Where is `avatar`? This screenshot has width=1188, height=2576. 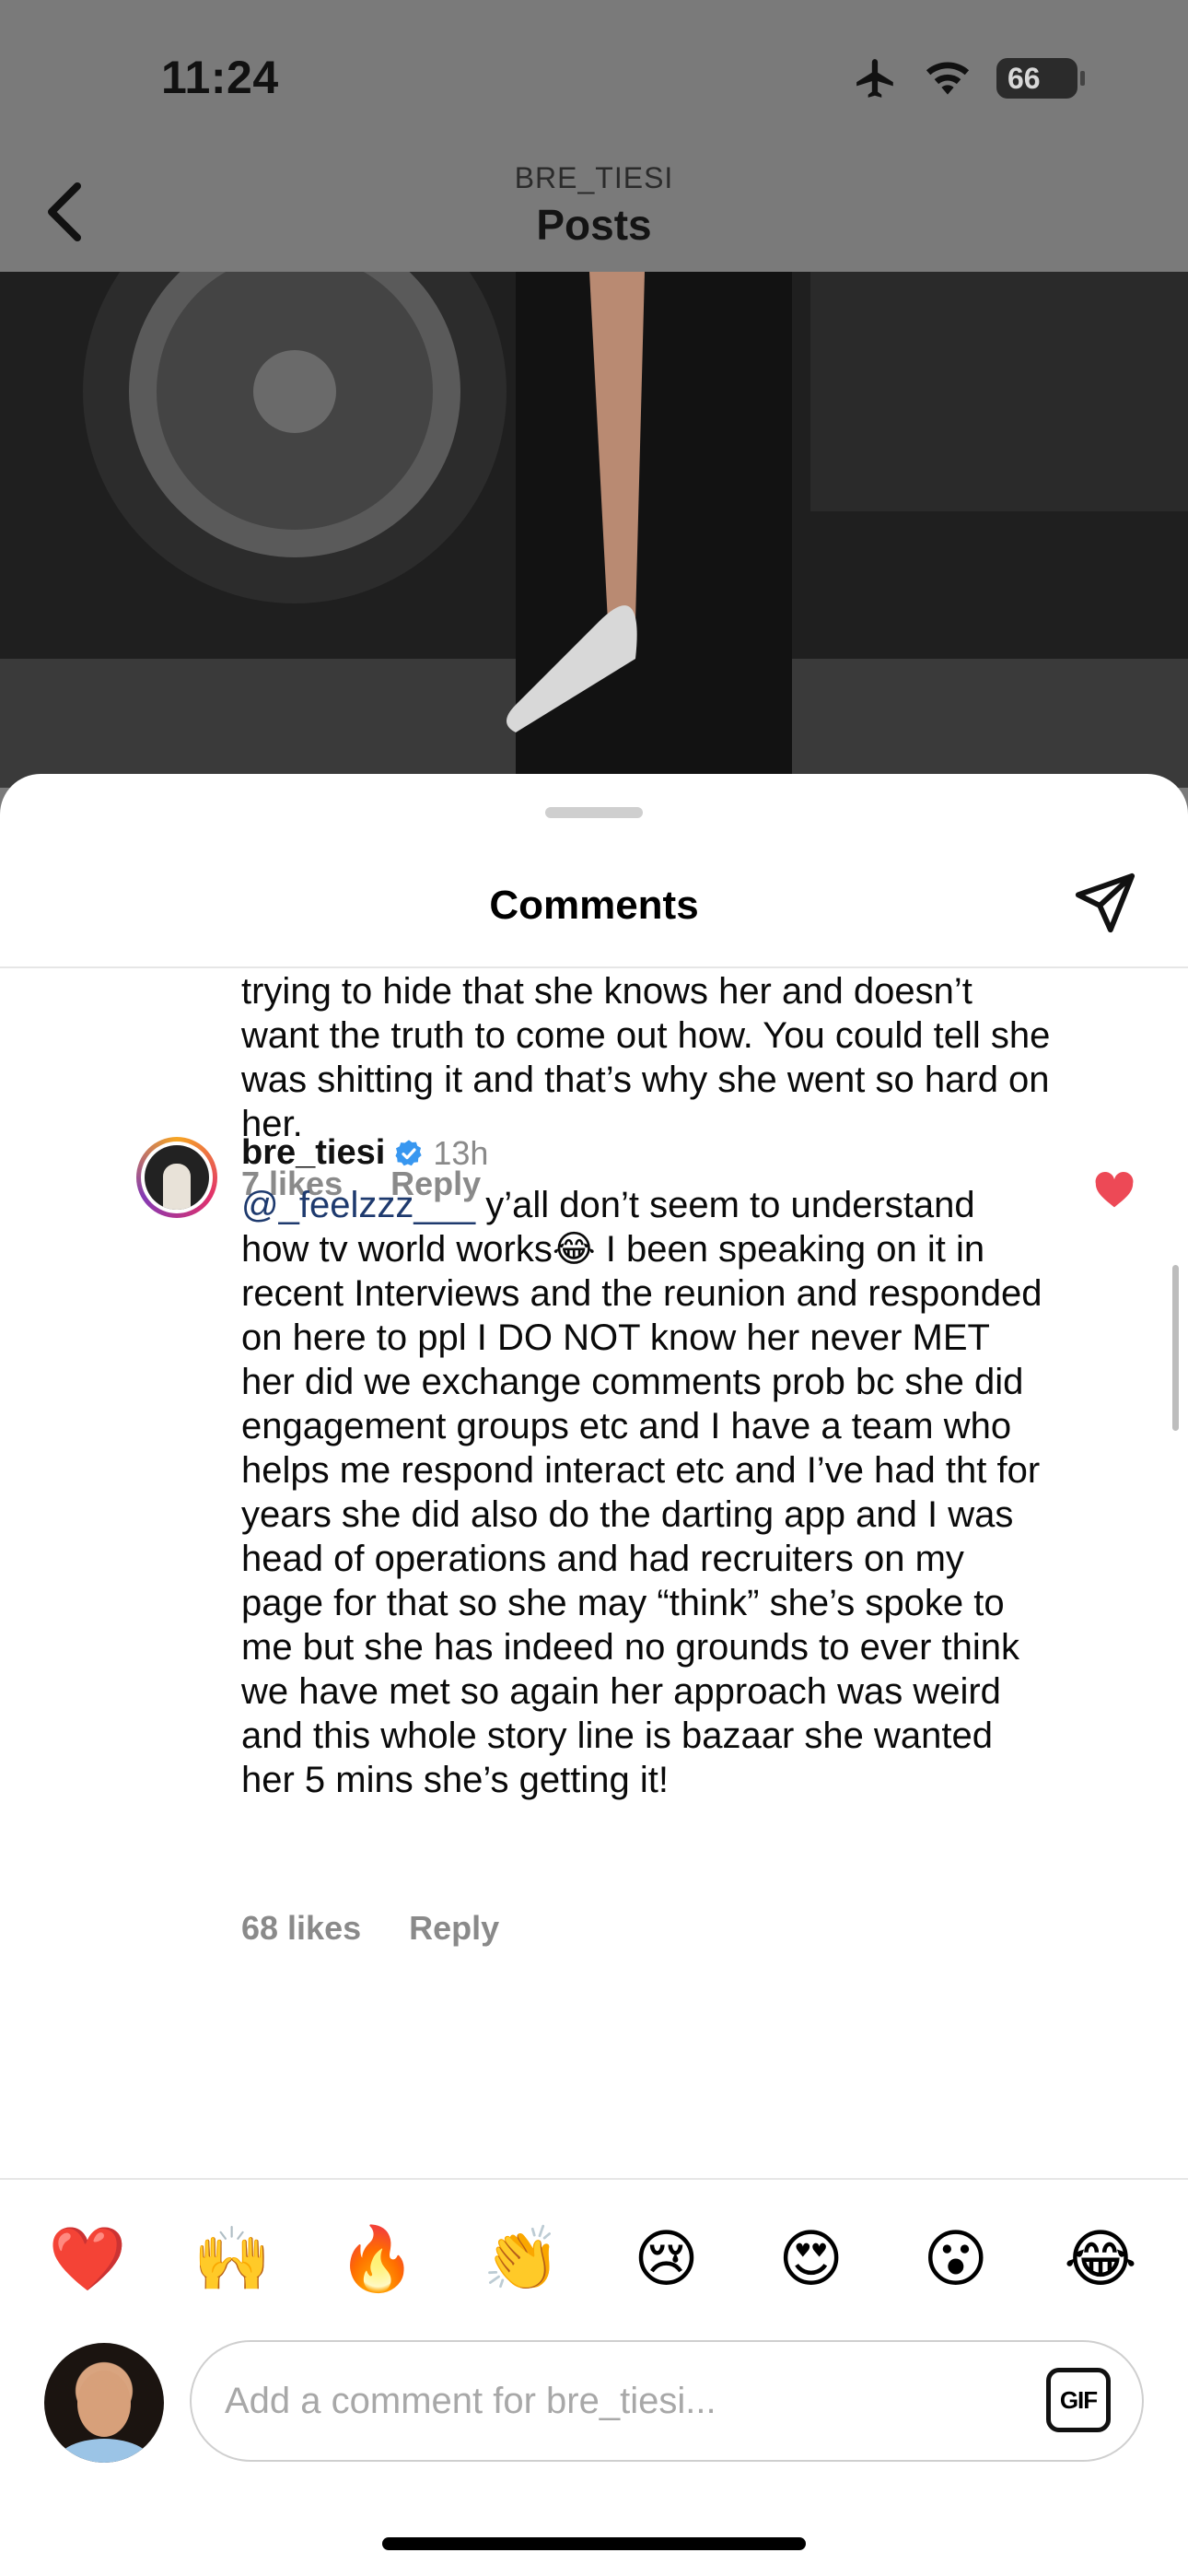
avatar is located at coordinates (176, 1177).